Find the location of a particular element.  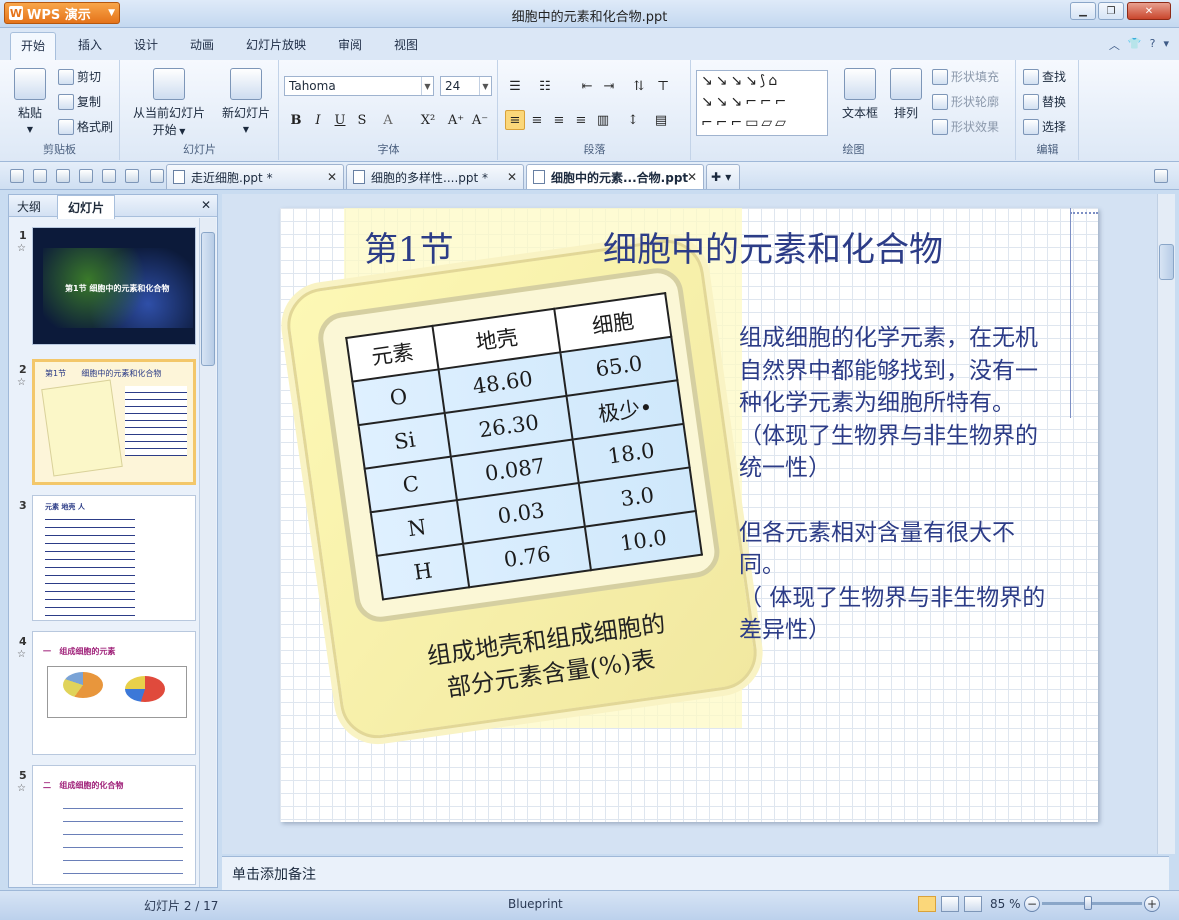

chevron-down-icon: ▼ is located at coordinates (246, 129).